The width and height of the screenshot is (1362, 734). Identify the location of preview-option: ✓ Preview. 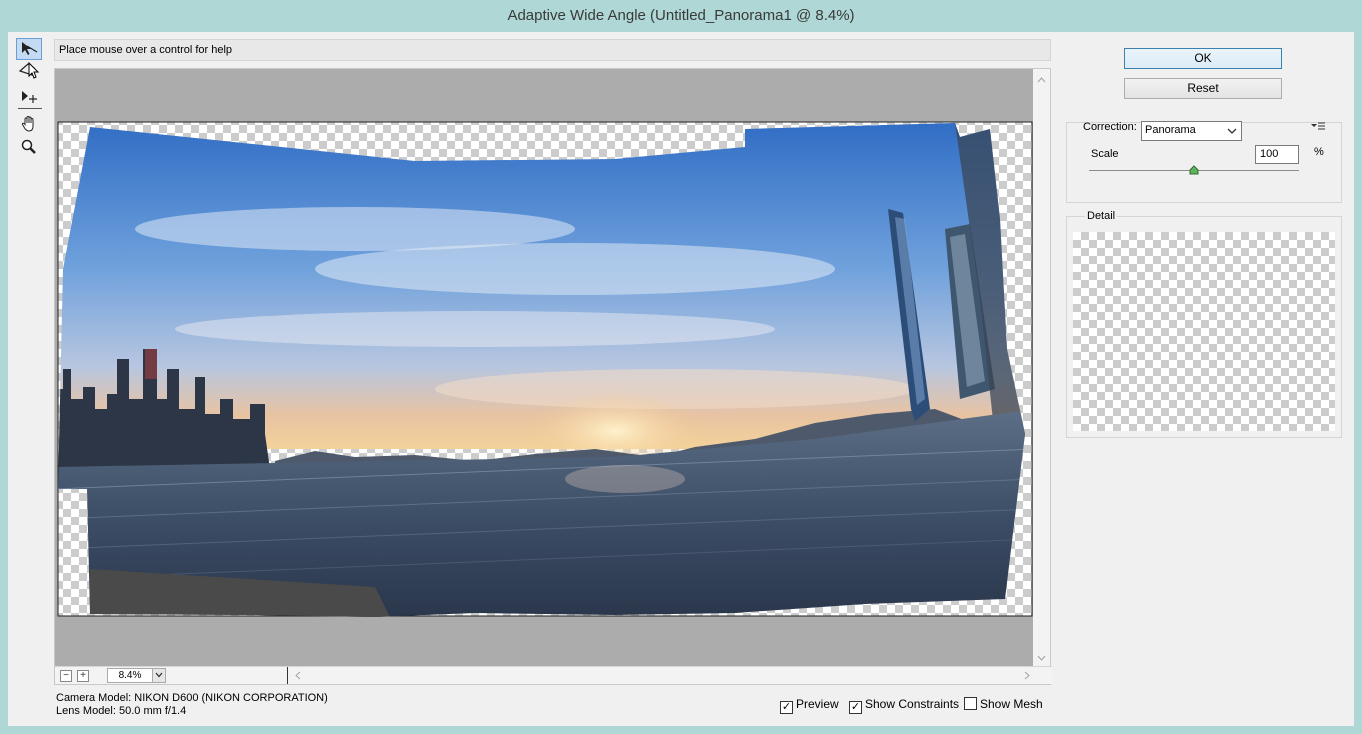
(809, 705).